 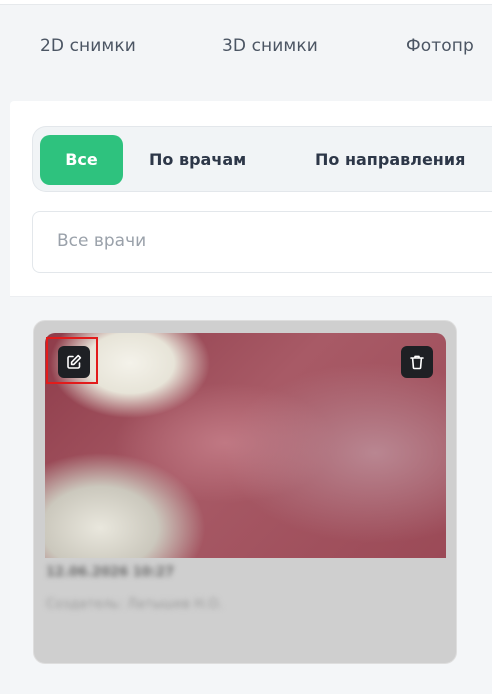 I want to click on image-date: 12.06.2026 10:27, so click(x=110, y=572).